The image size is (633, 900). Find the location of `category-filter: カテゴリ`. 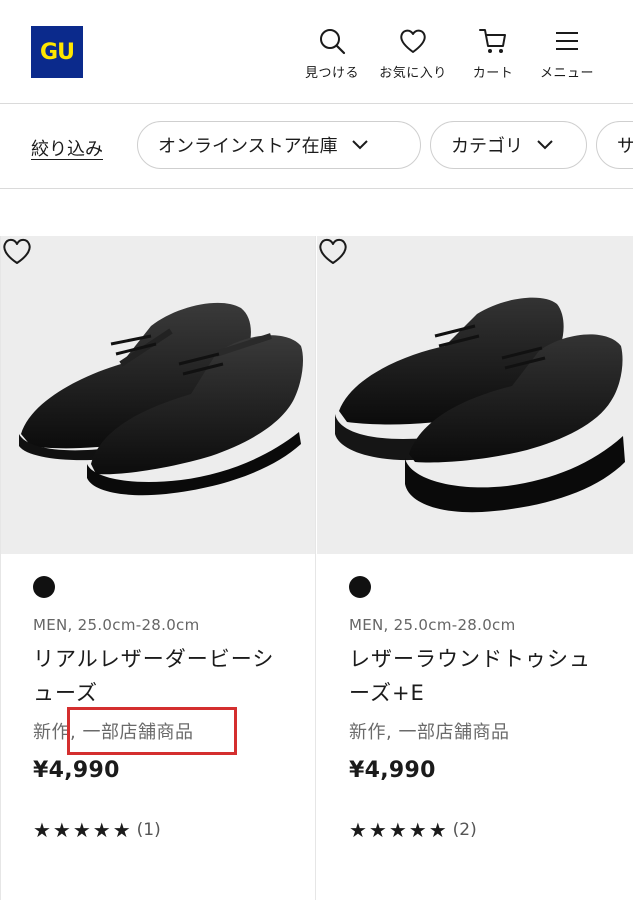

category-filter: カテゴリ is located at coordinates (508, 145).